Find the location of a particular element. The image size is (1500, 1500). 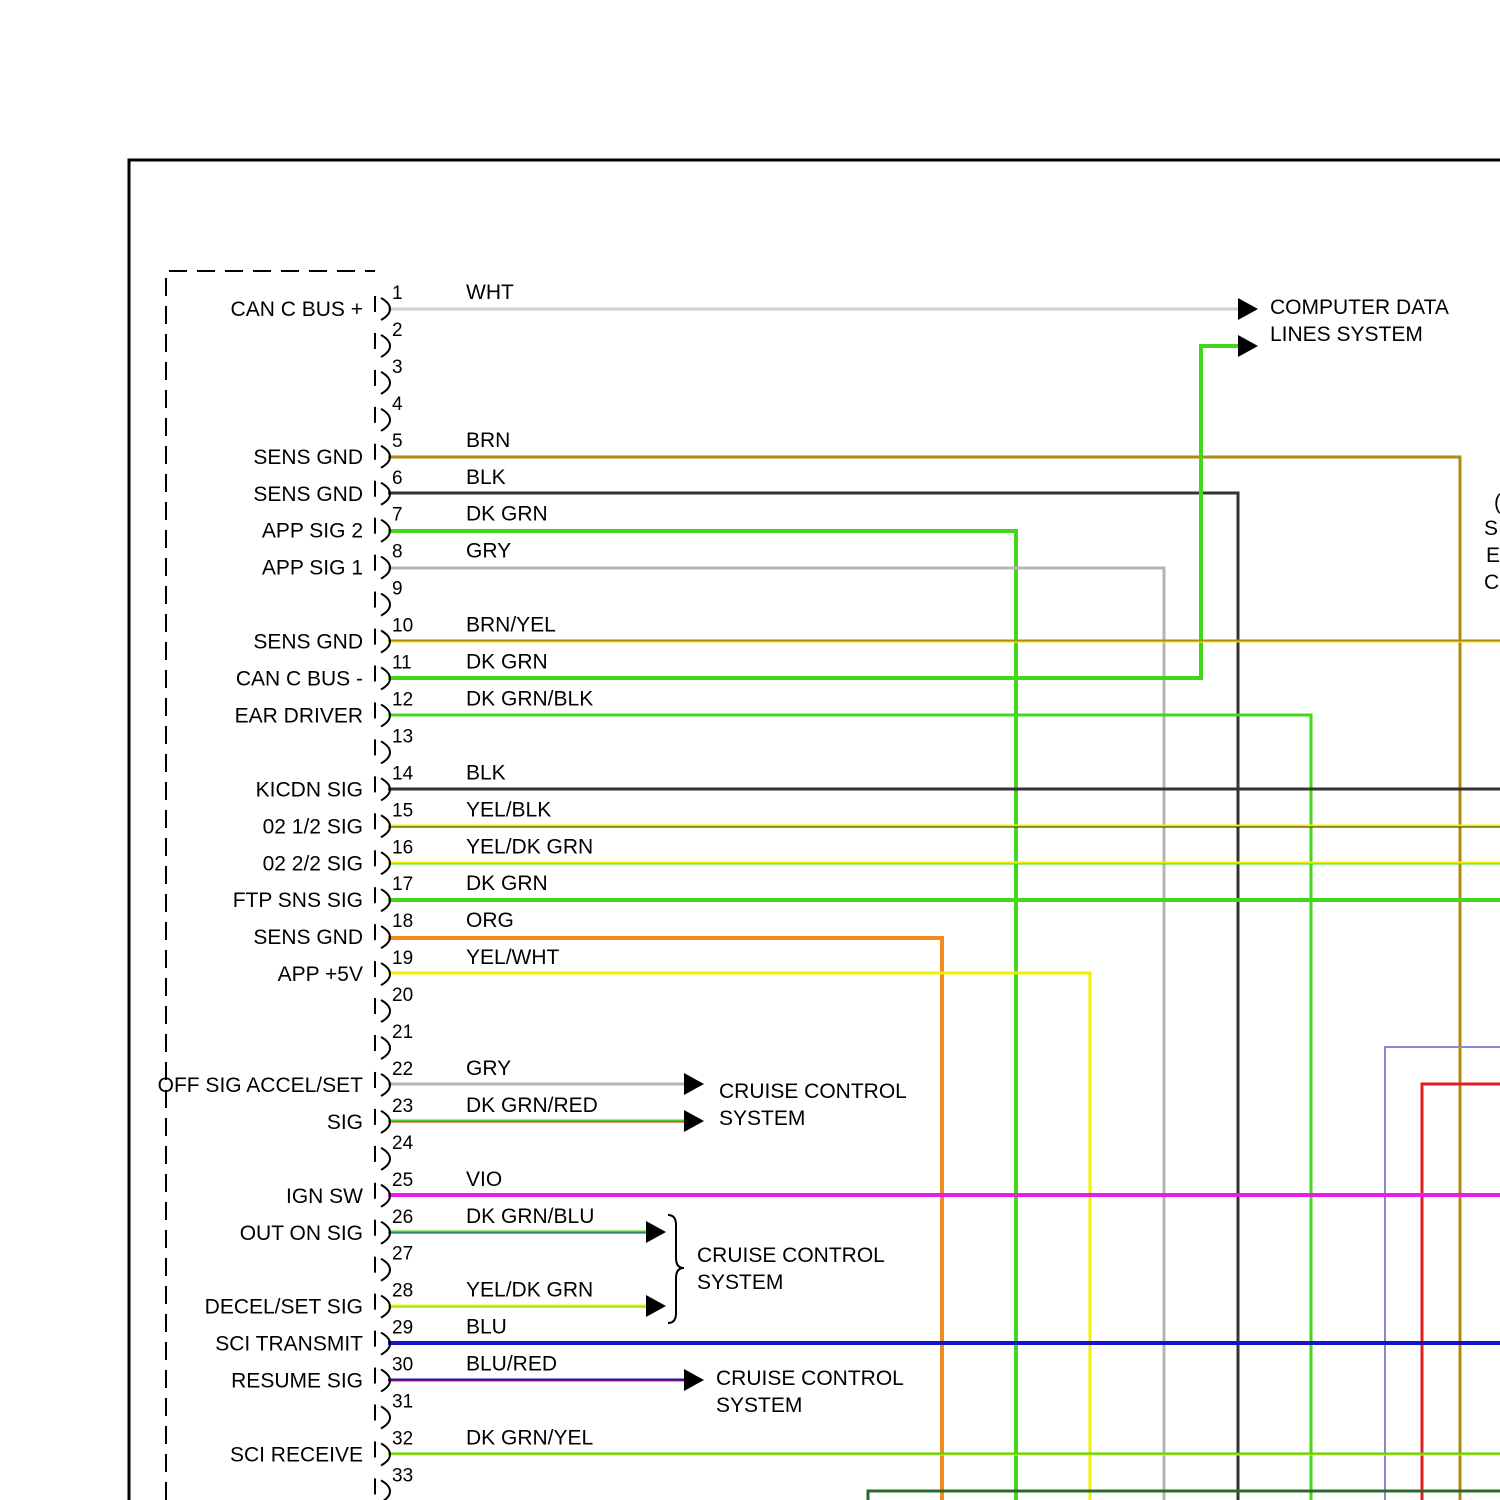

destination-cruise-c-2: SYSTEM is located at coordinates (759, 1405).